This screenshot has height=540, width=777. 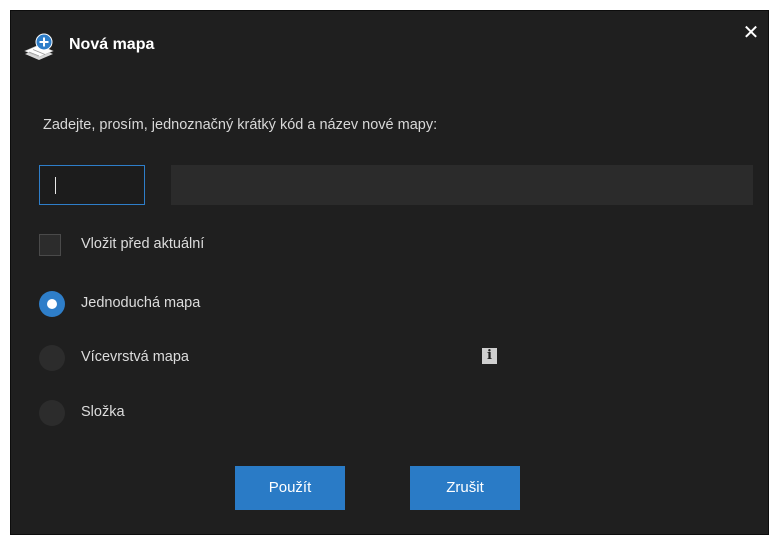 I want to click on folder-radio, so click(x=52, y=413).